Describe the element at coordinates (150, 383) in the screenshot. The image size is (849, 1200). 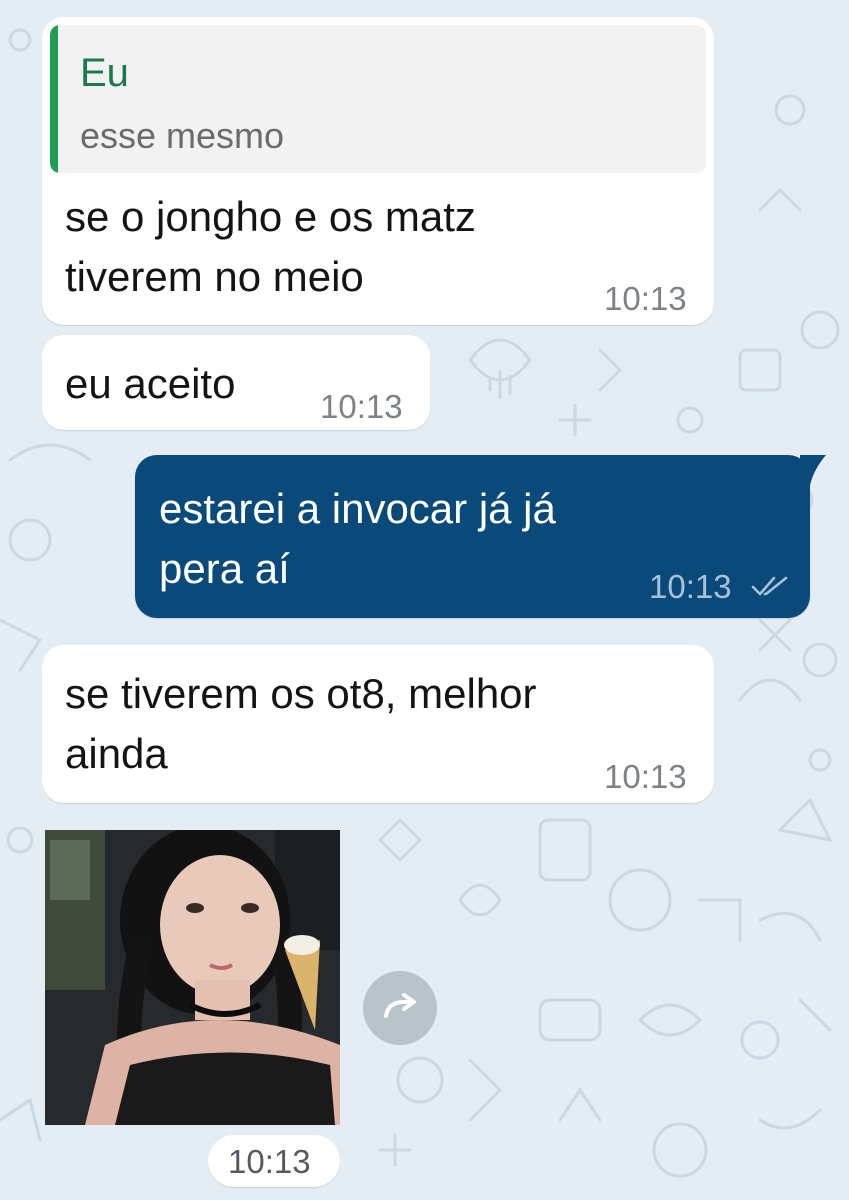
I see `message-text: eu aceito` at that location.